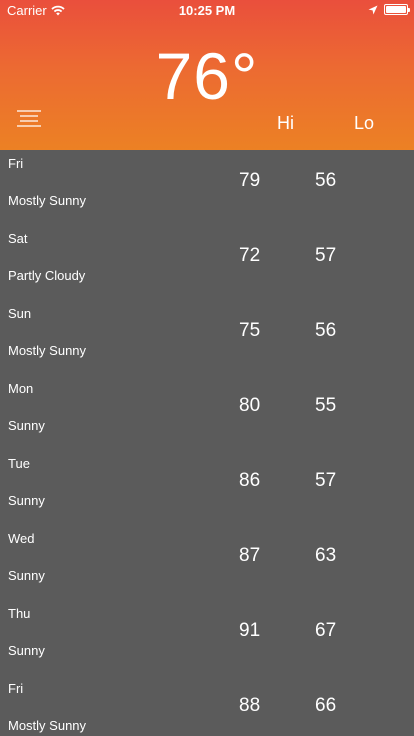  Describe the element at coordinates (207, 487) in the screenshot. I see `forecast-row: Tue Sunny 86 57` at that location.